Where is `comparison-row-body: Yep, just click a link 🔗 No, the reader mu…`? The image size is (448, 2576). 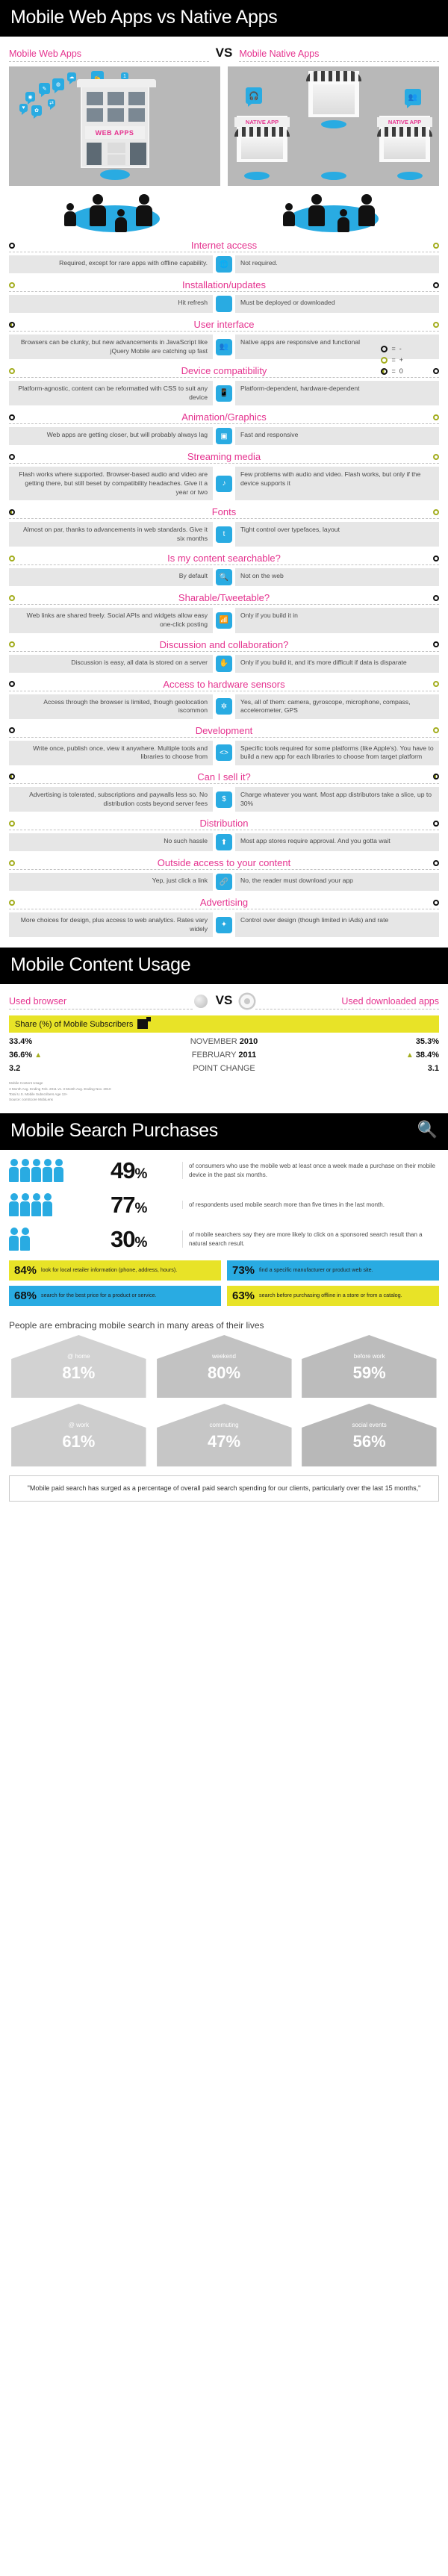 comparison-row-body: Yep, just click a link 🔗 No, the reader mu… is located at coordinates (224, 882).